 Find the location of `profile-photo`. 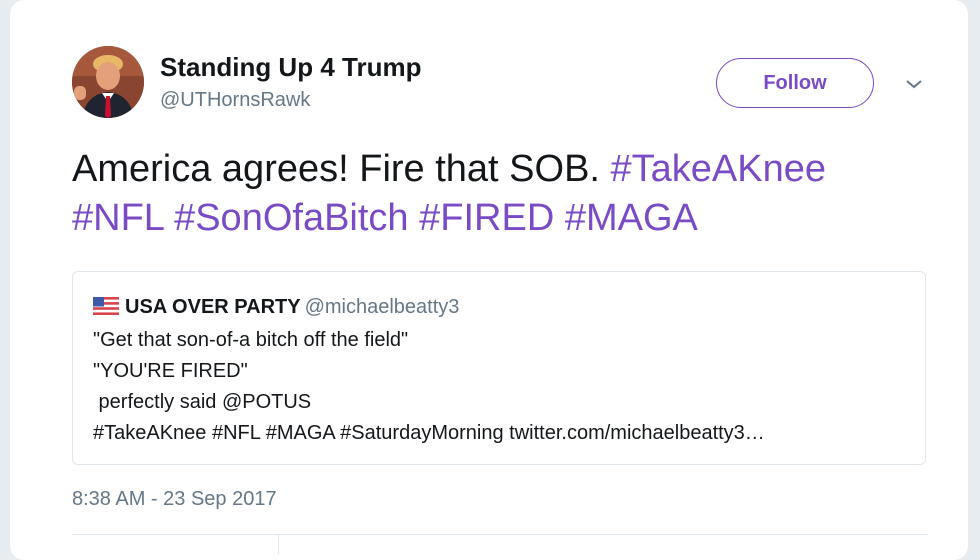

profile-photo is located at coordinates (108, 82).